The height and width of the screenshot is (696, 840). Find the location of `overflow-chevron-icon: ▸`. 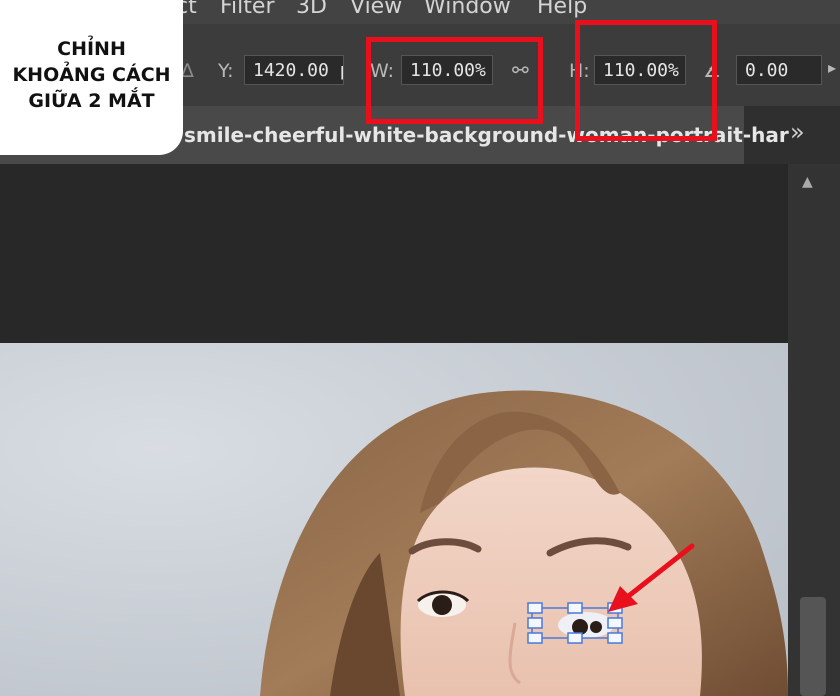

overflow-chevron-icon: ▸ is located at coordinates (832, 67).